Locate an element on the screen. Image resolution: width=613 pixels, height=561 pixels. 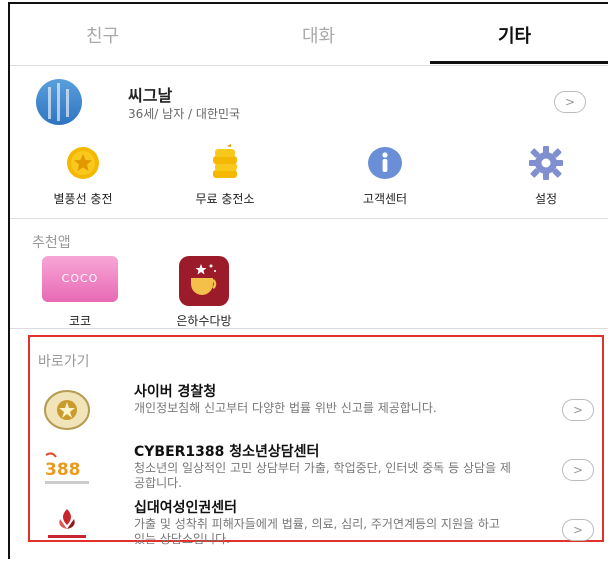
coin-stack-icon is located at coordinates (225, 163).